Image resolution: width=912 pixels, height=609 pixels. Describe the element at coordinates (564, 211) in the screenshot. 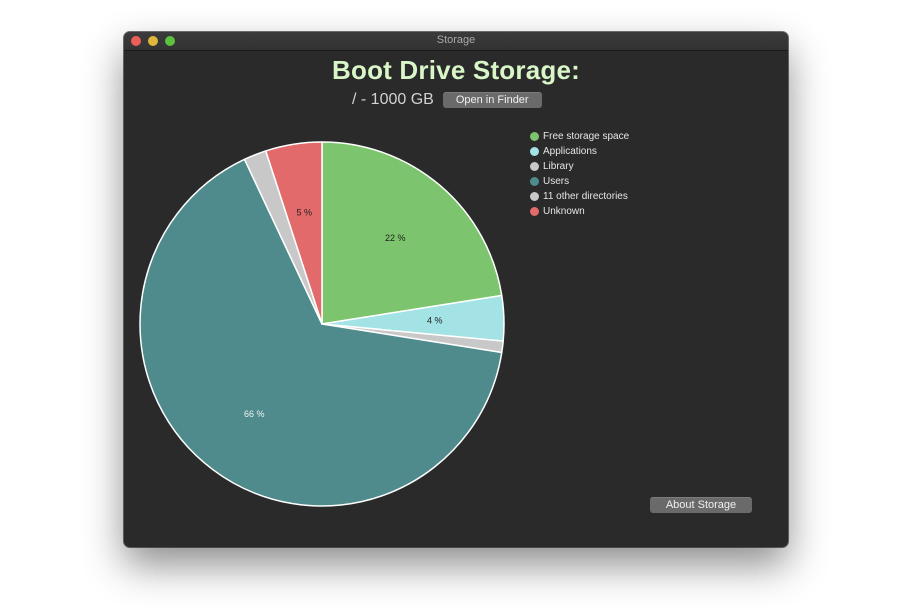

I see `legend-label: Unknown` at that location.